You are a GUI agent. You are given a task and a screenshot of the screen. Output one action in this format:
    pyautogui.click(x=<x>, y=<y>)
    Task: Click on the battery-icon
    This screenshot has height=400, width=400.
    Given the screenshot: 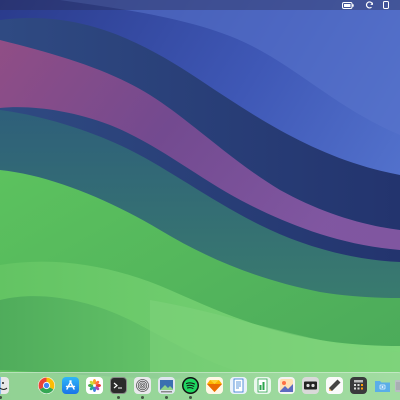 What is the action you would take?
    pyautogui.click(x=348, y=5)
    